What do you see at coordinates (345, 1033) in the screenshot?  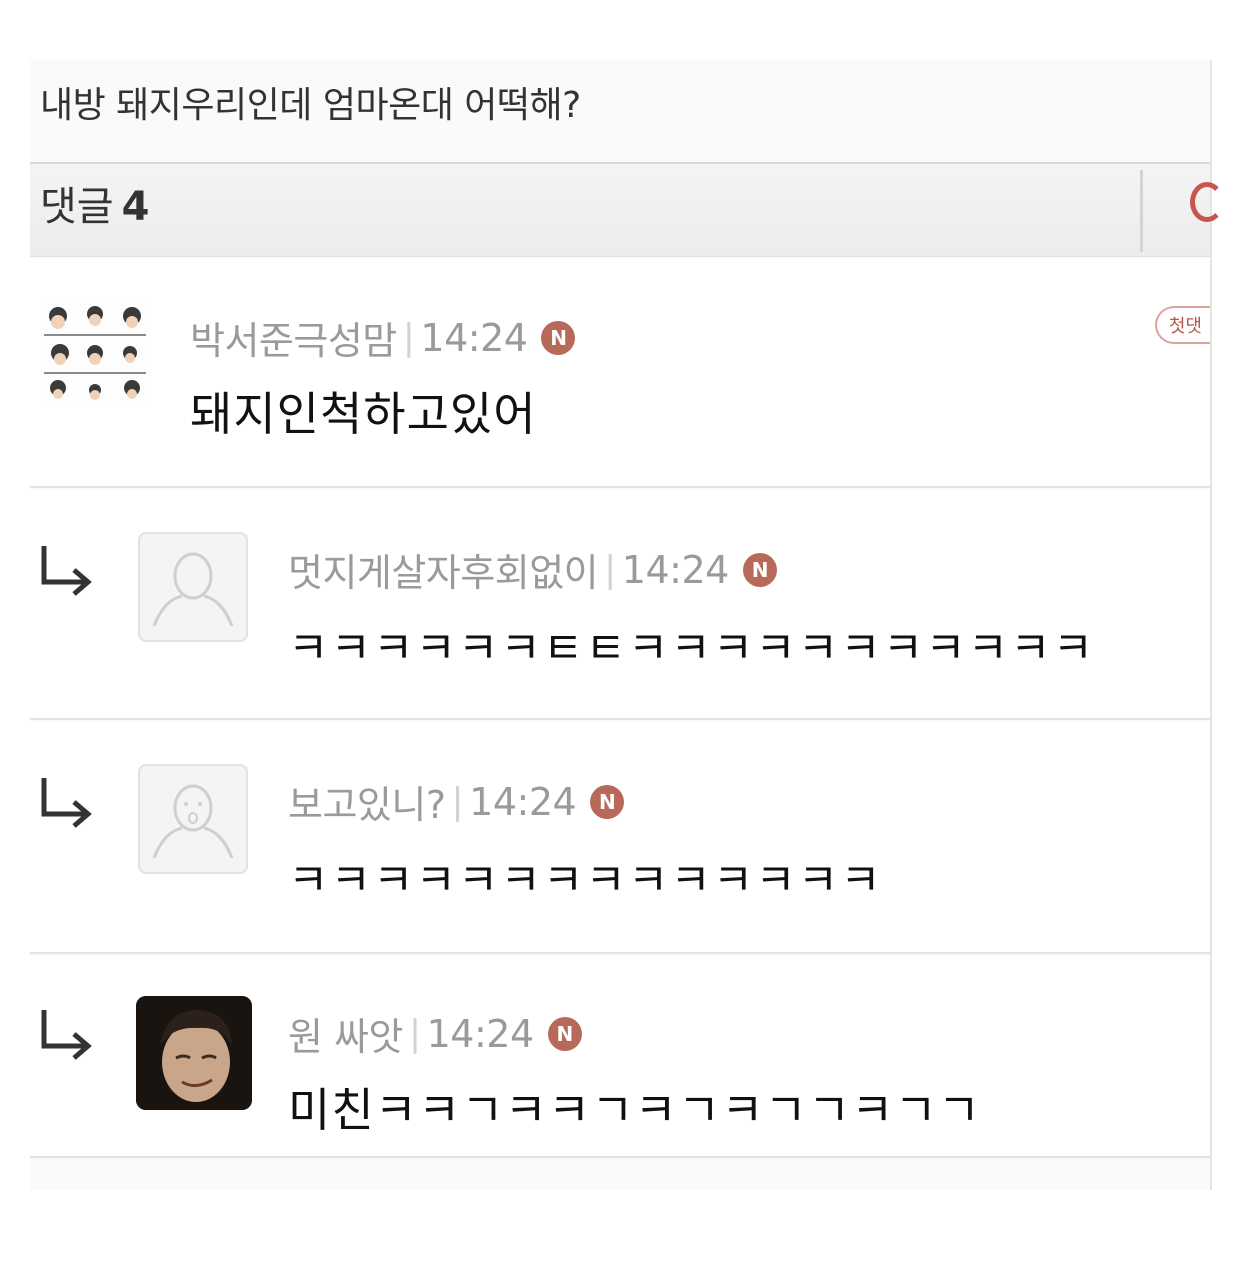 I see `comment-author: 원 싸앗` at bounding box center [345, 1033].